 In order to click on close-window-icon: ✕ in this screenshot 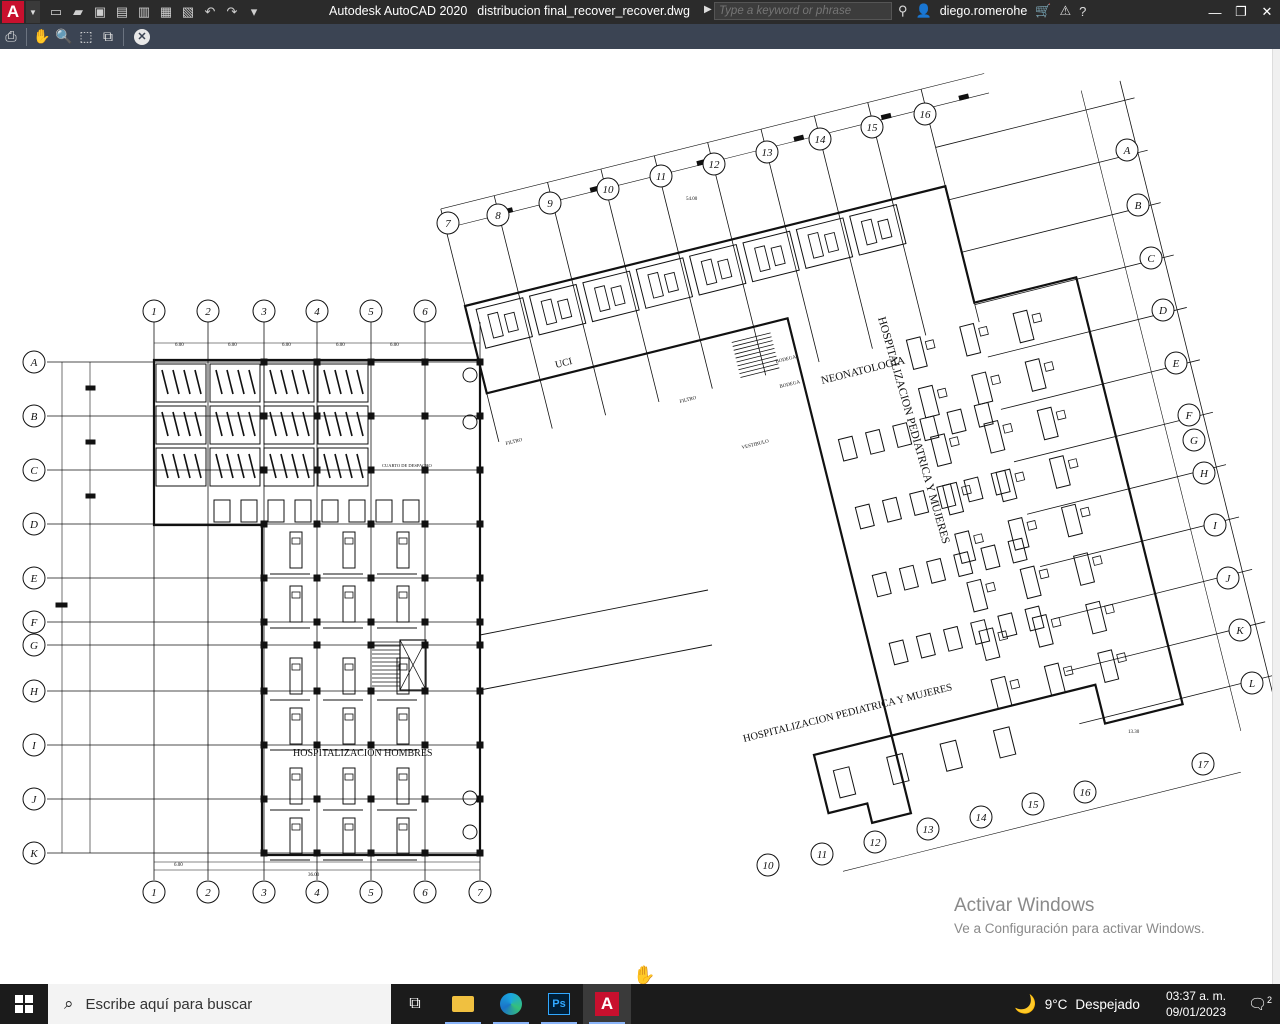, I will do `click(1267, 12)`.